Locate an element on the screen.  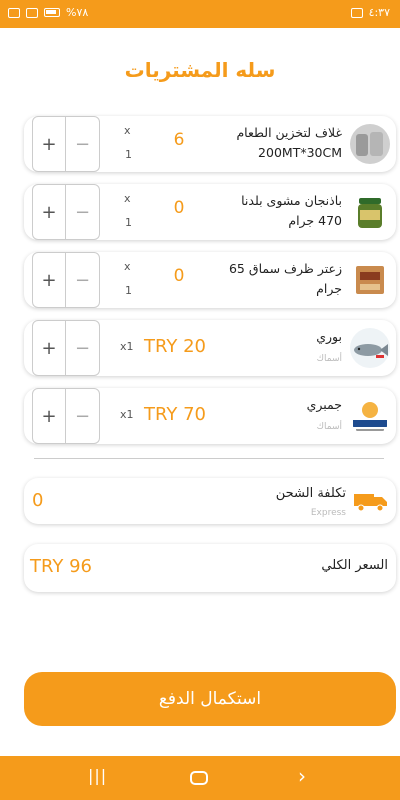
status-right: ٤:٣٧ is located at coordinates (370, 12).